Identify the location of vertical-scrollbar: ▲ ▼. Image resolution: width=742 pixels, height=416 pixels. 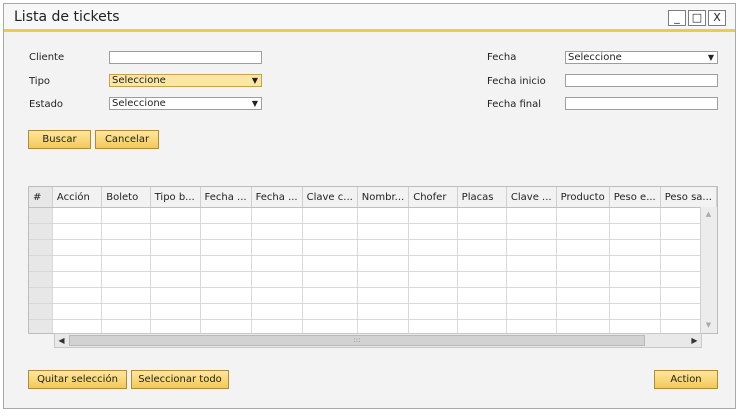
(708, 270).